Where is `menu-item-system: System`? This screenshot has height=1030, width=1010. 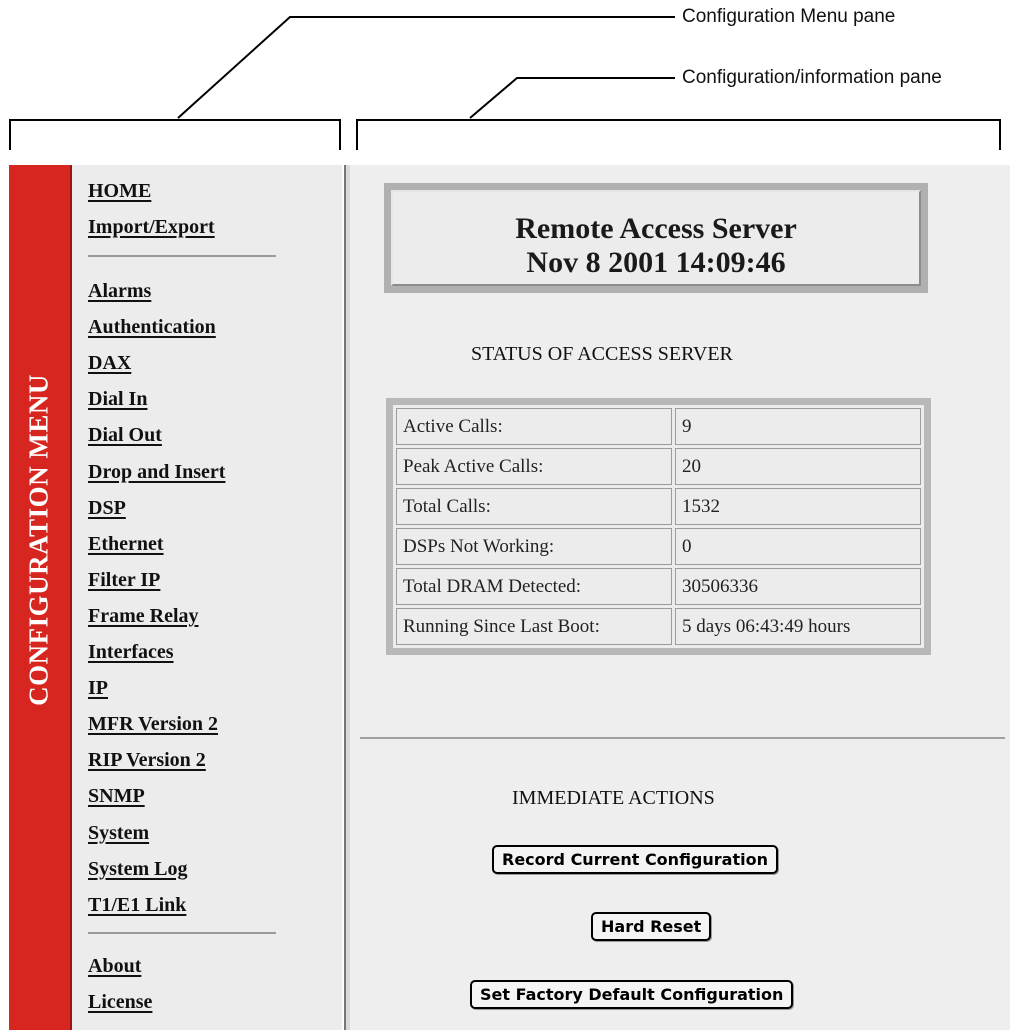 menu-item-system: System is located at coordinates (118, 833).